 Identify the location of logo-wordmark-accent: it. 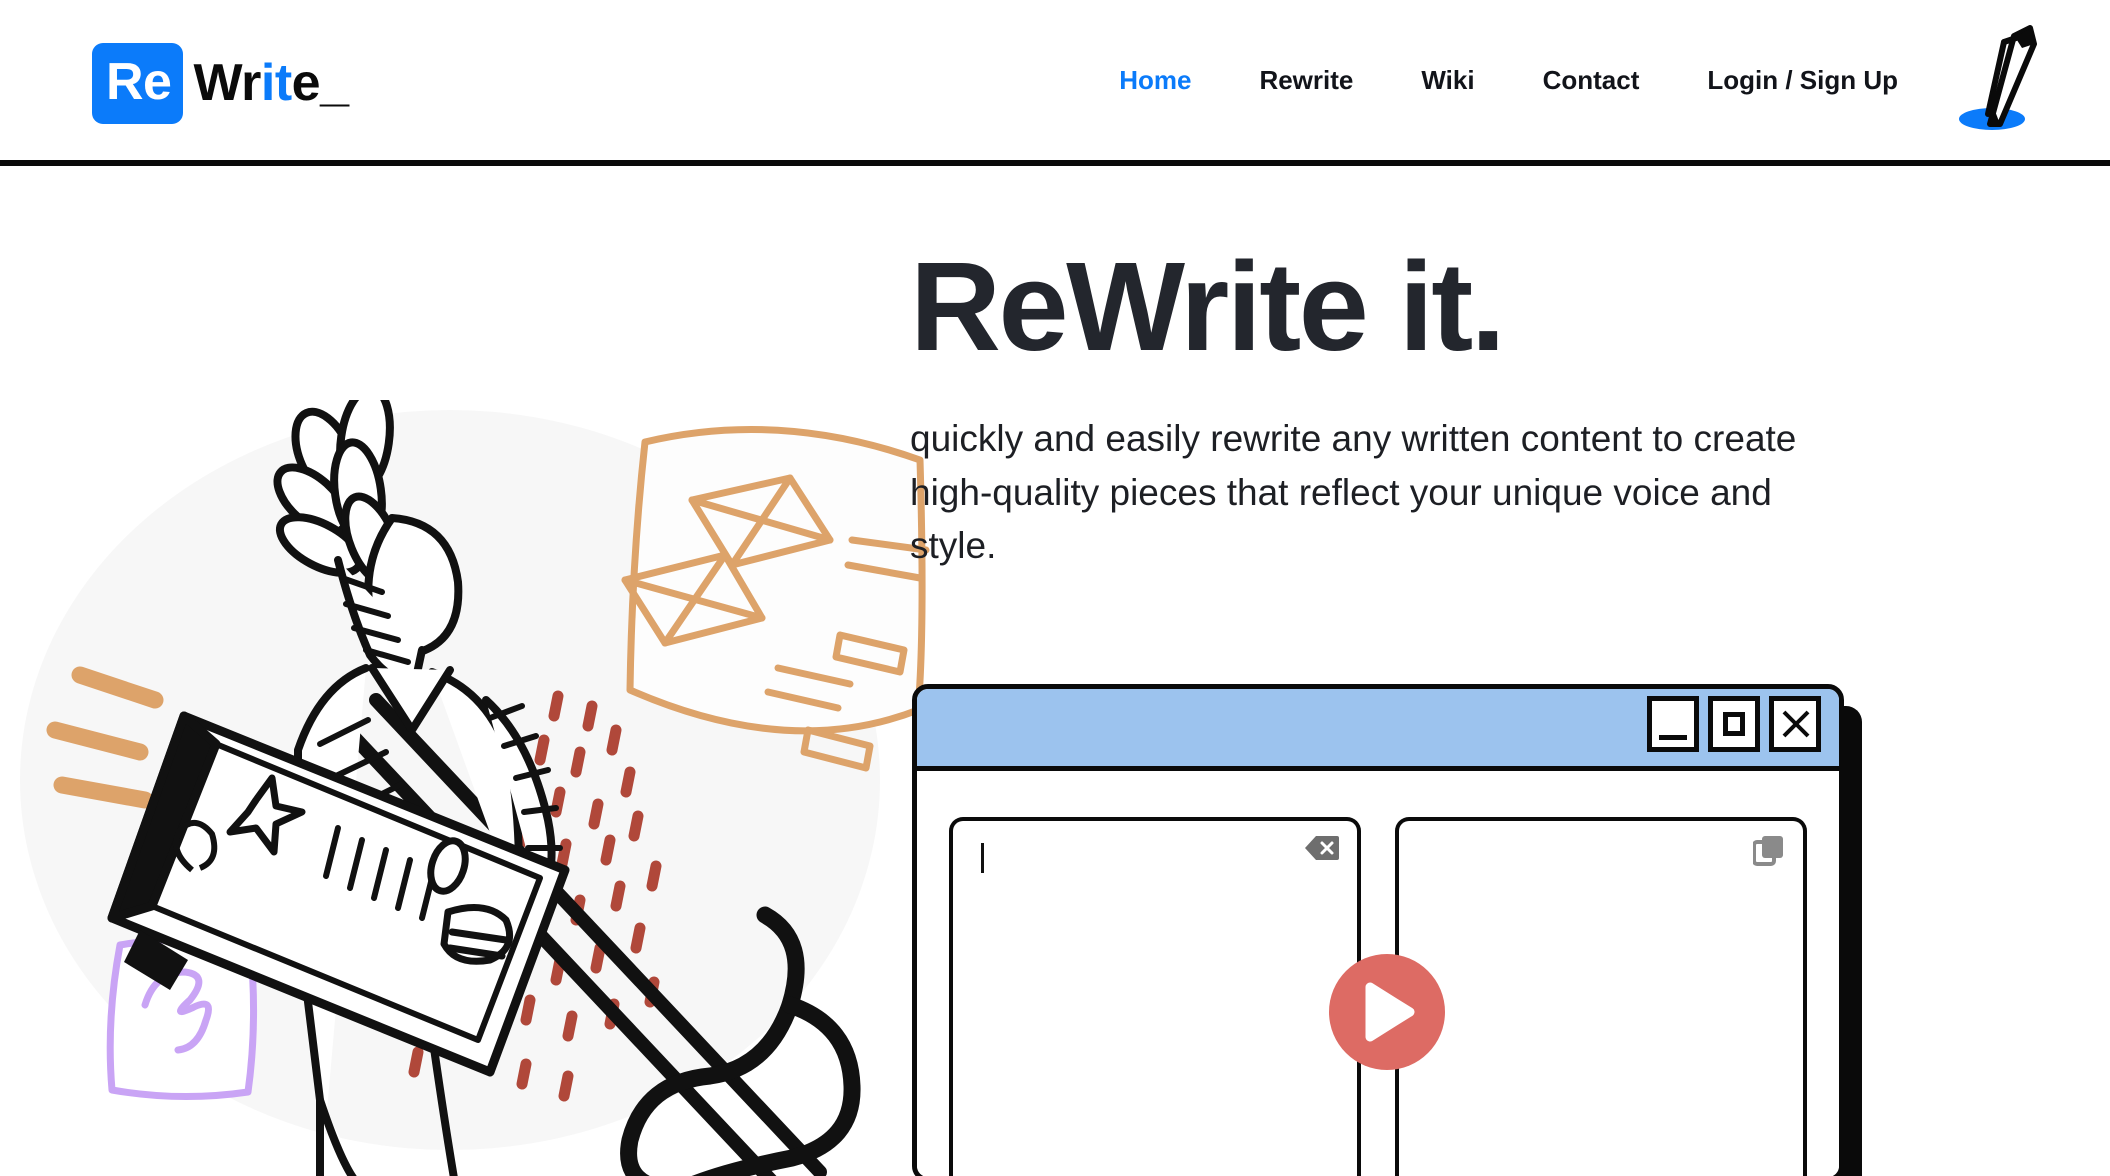
(276, 83).